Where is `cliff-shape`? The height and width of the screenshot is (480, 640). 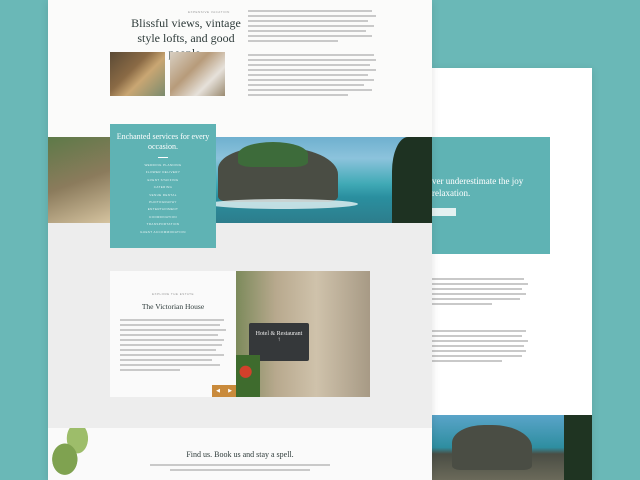
cliff-shape is located at coordinates (83, 180).